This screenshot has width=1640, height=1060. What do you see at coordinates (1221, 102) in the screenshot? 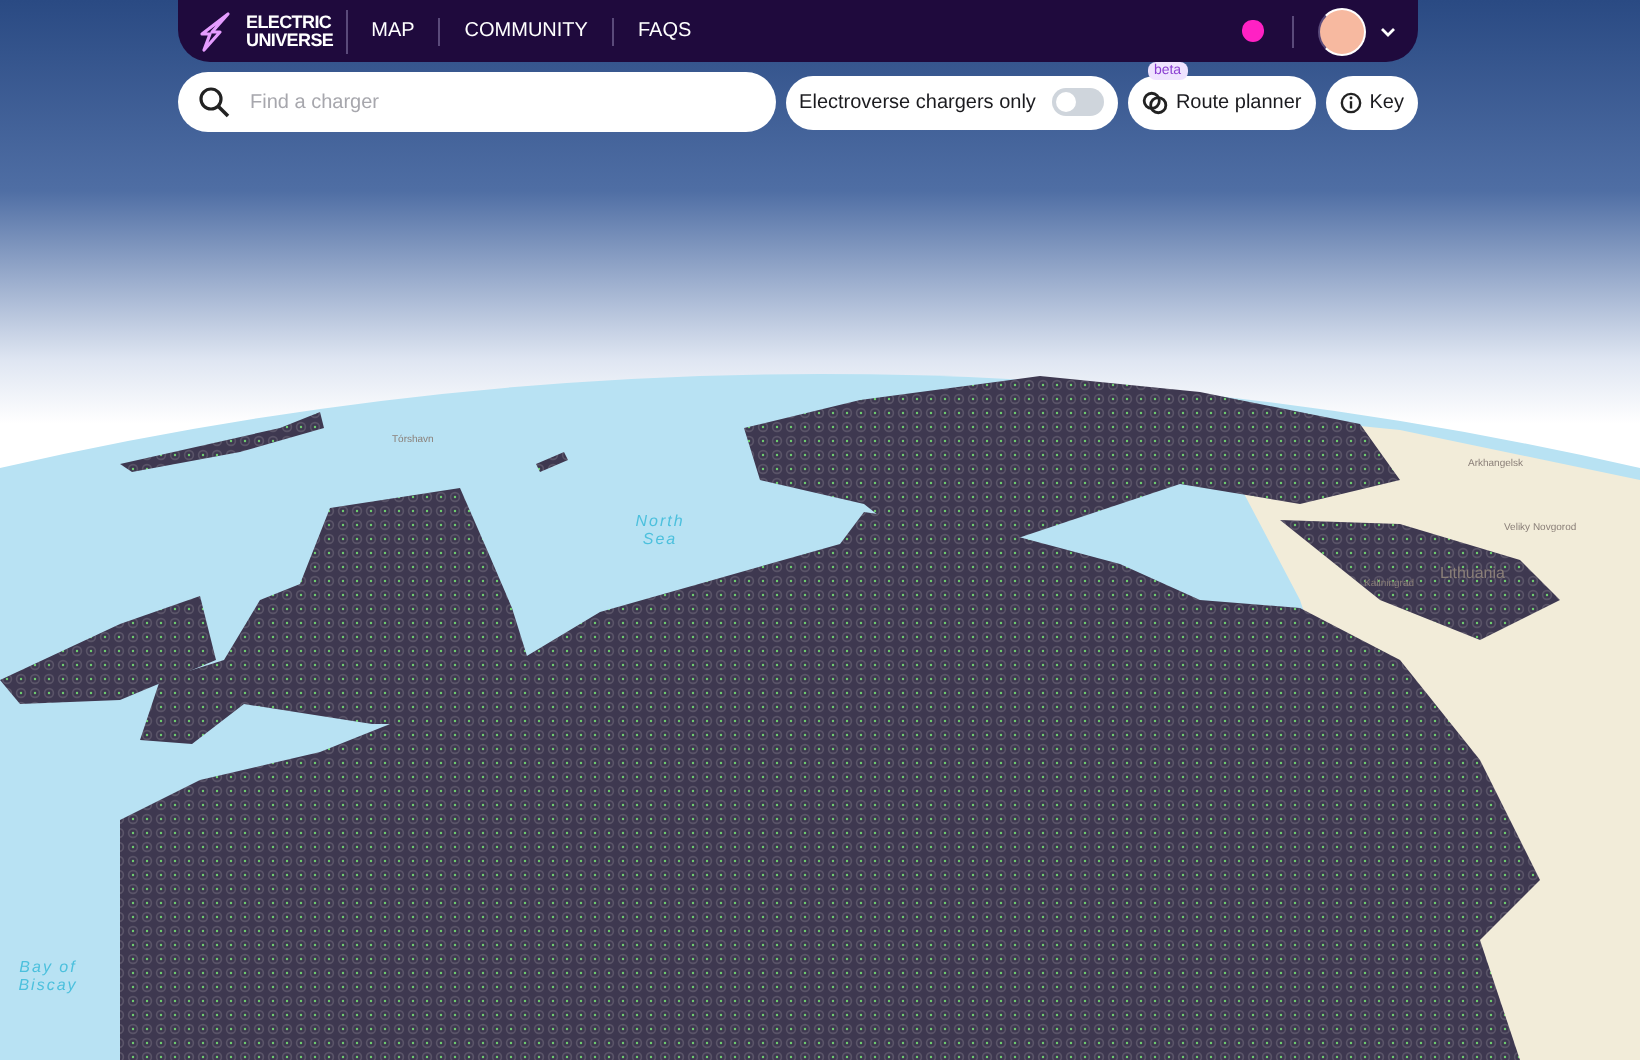
I see `route-planner-button: Route planner` at bounding box center [1221, 102].